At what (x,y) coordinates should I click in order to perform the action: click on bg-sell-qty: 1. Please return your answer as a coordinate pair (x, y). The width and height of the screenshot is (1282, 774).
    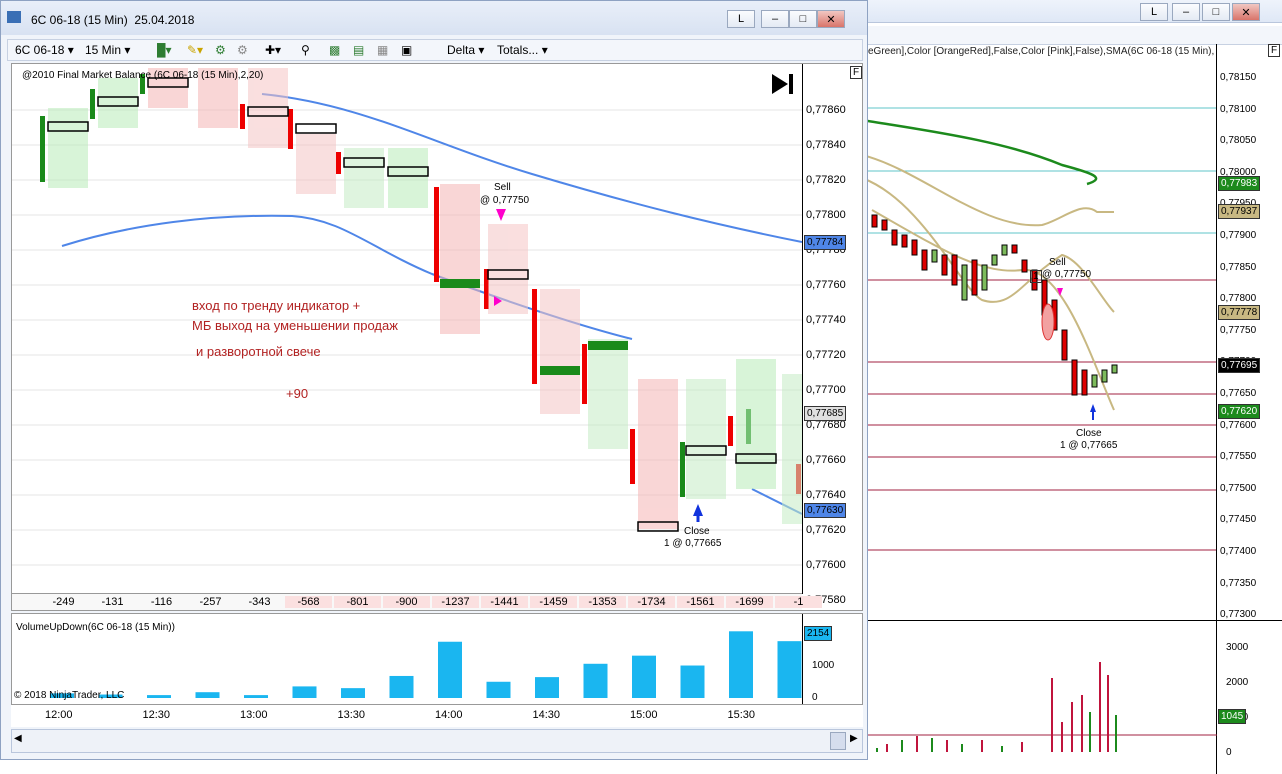
    Looking at the image, I should click on (1036, 276).